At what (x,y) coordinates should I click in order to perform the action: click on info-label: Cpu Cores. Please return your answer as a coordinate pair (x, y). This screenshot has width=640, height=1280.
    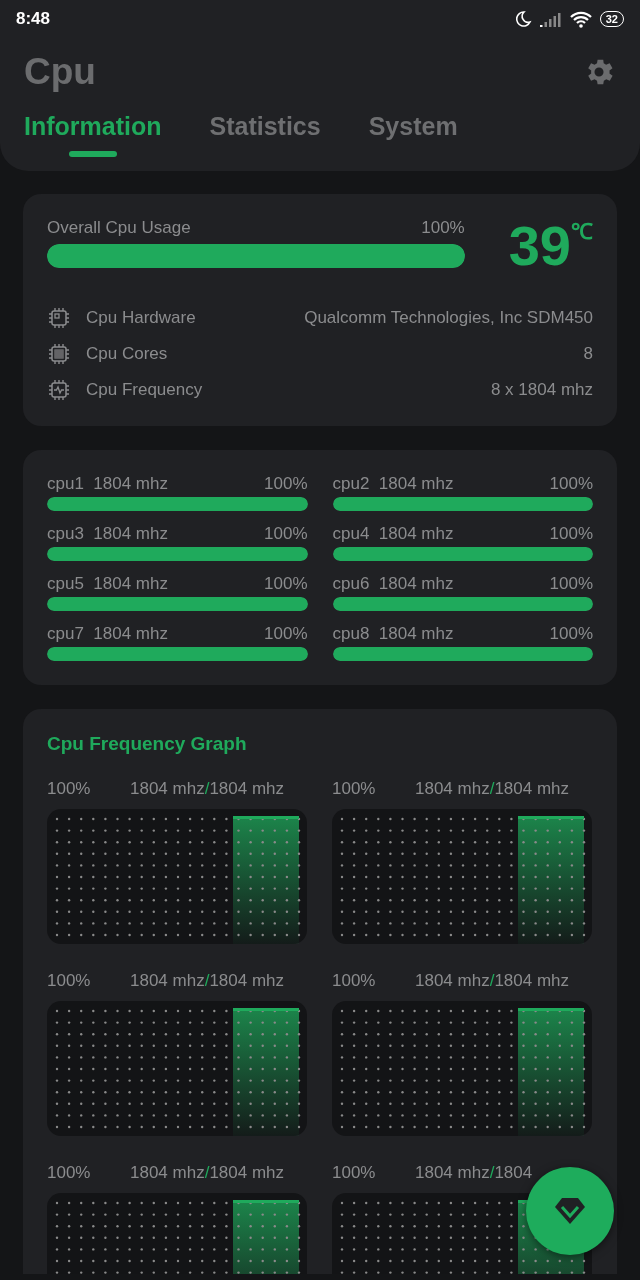
    Looking at the image, I should click on (127, 354).